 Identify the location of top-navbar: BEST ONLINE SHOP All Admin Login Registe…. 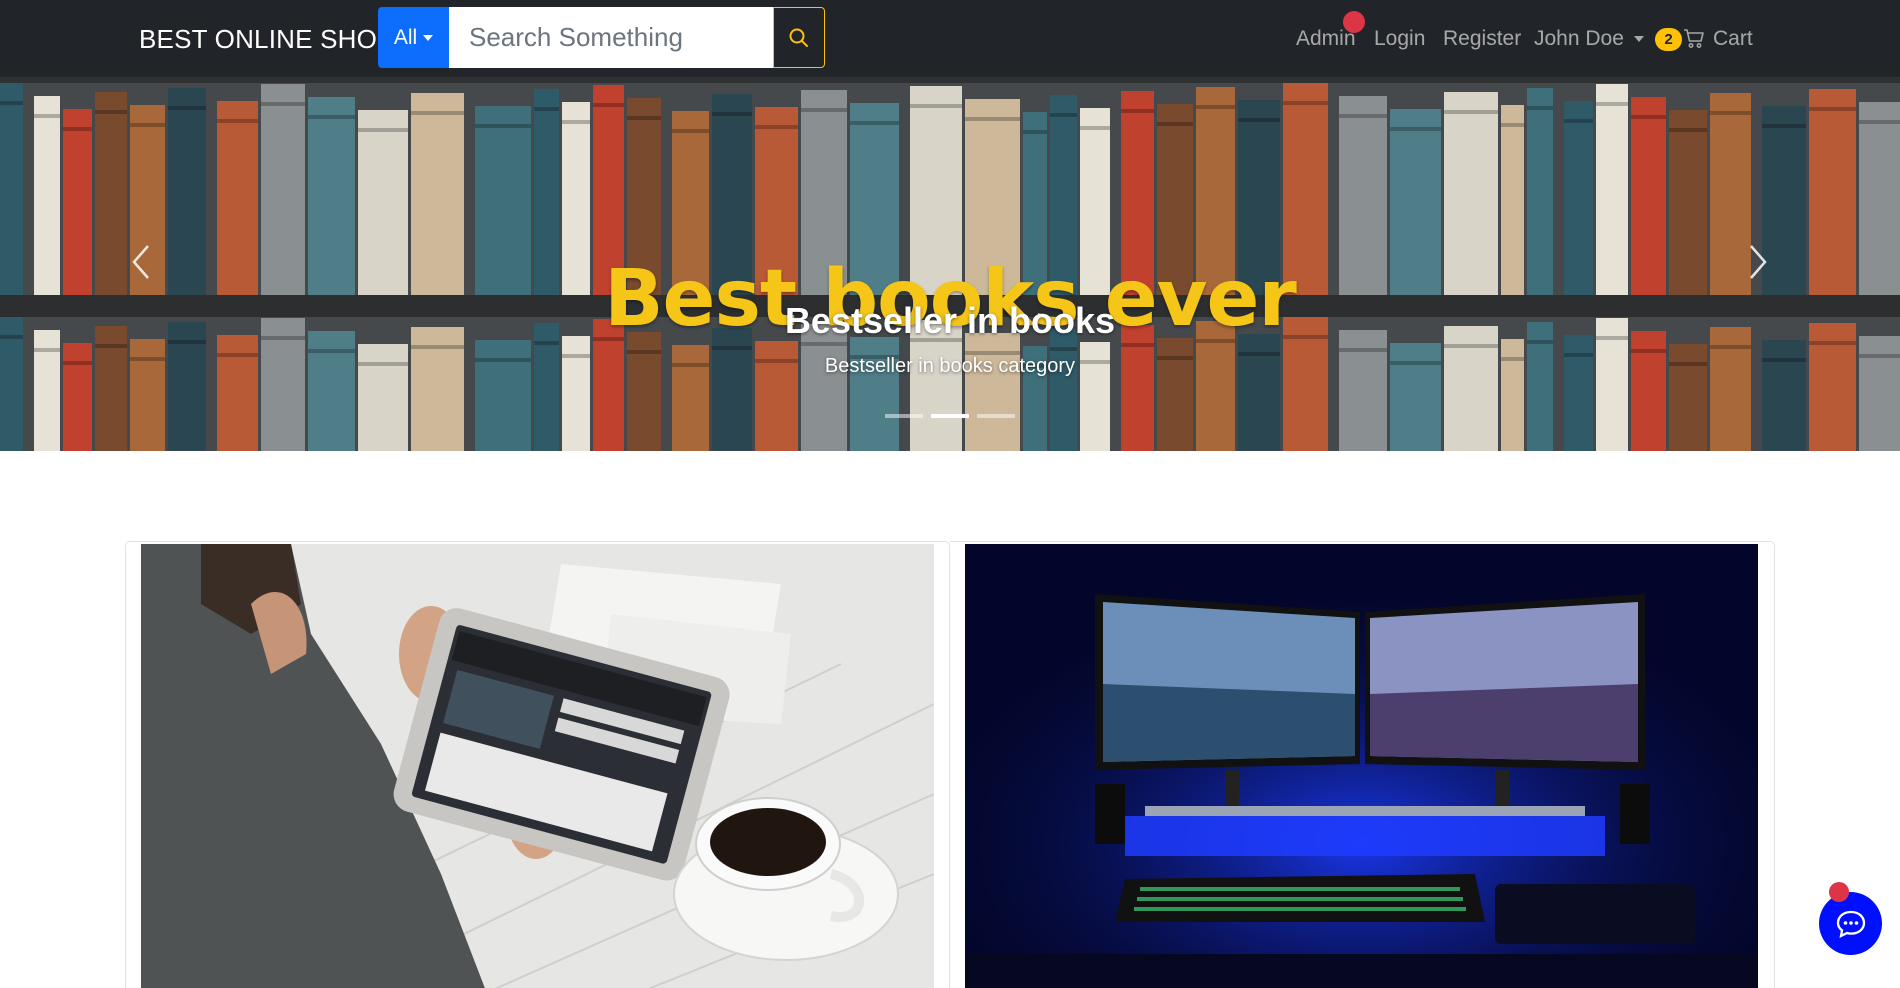
(950, 38).